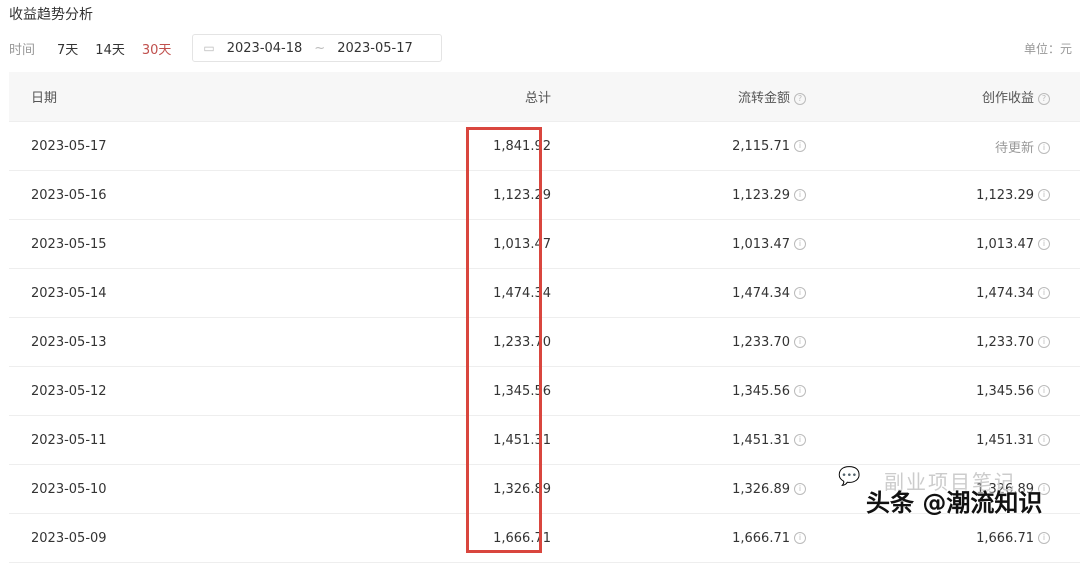 Image resolution: width=1080 pixels, height=563 pixels. What do you see at coordinates (69, 440) in the screenshot?
I see `date-cell: 2023-05-11` at bounding box center [69, 440].